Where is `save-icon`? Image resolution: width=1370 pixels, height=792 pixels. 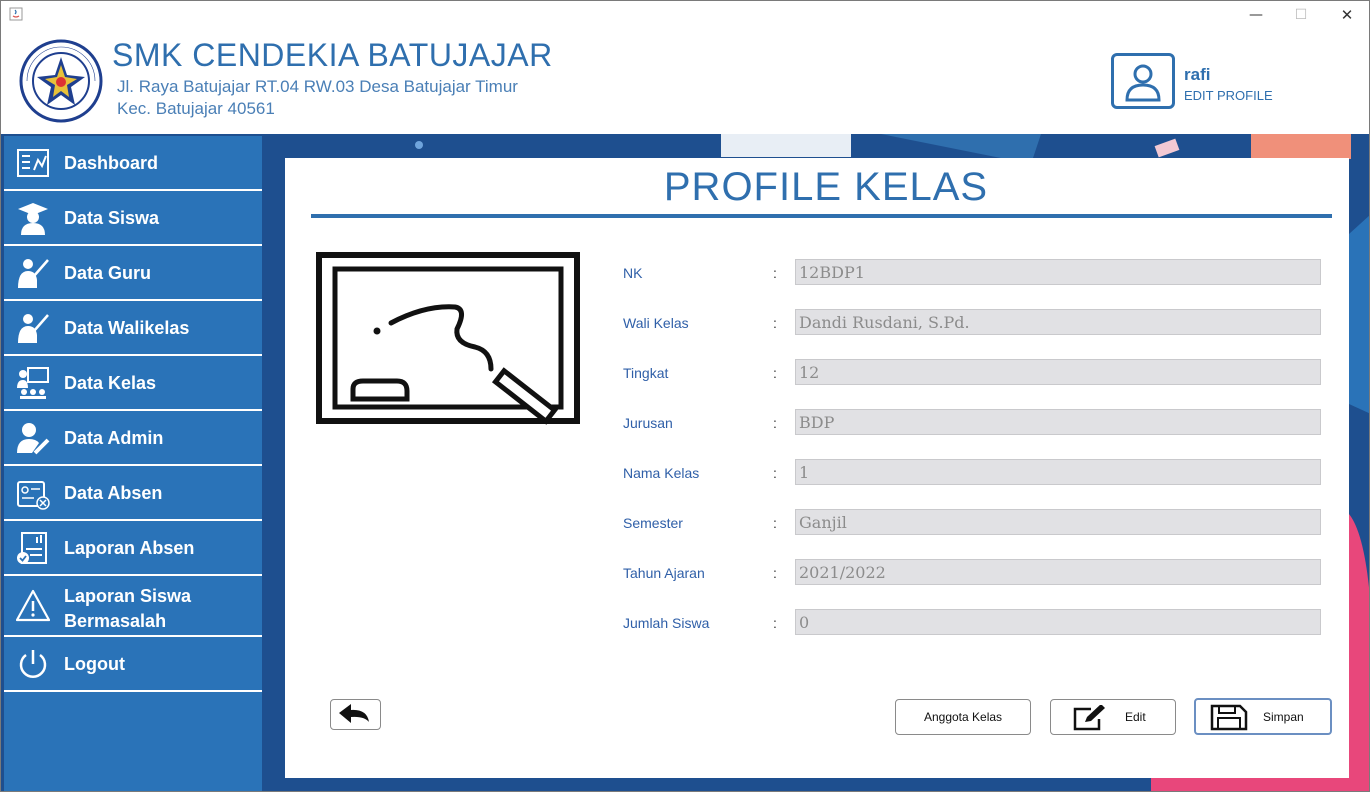 save-icon is located at coordinates (1229, 717).